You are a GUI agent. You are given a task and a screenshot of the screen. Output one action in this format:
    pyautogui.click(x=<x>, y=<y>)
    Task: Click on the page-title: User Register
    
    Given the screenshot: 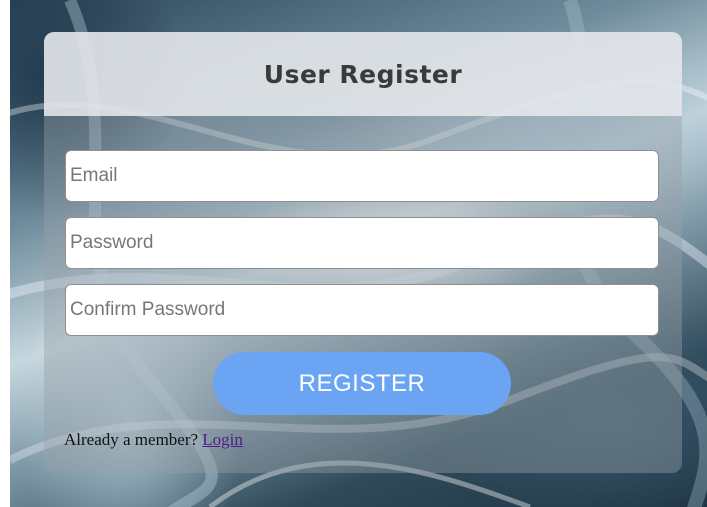 What is the action you would take?
    pyautogui.click(x=363, y=74)
    